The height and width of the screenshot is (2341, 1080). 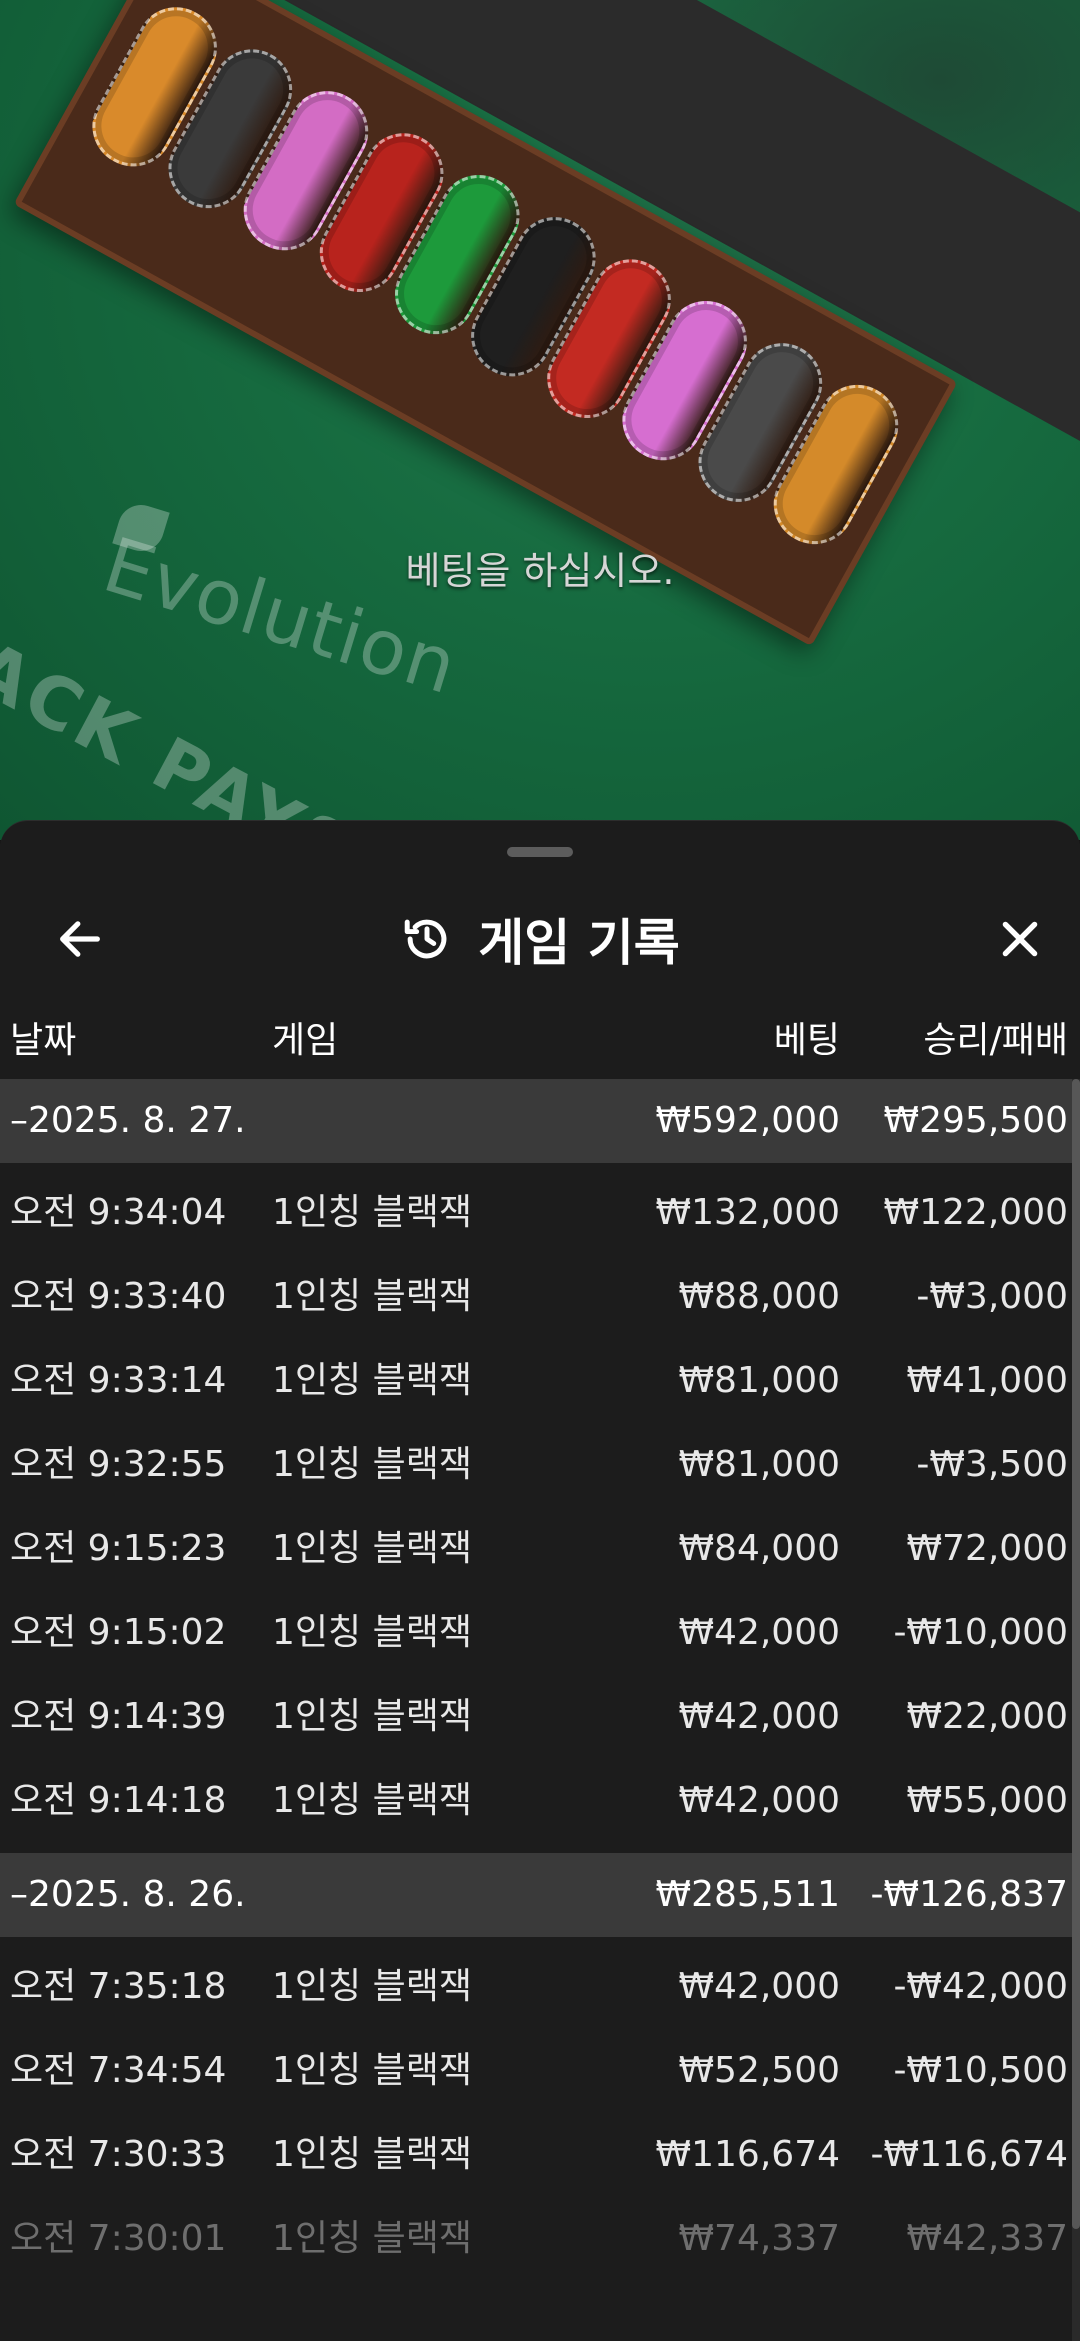 I want to click on column-bet: 베팅, so click(x=807, y=1037).